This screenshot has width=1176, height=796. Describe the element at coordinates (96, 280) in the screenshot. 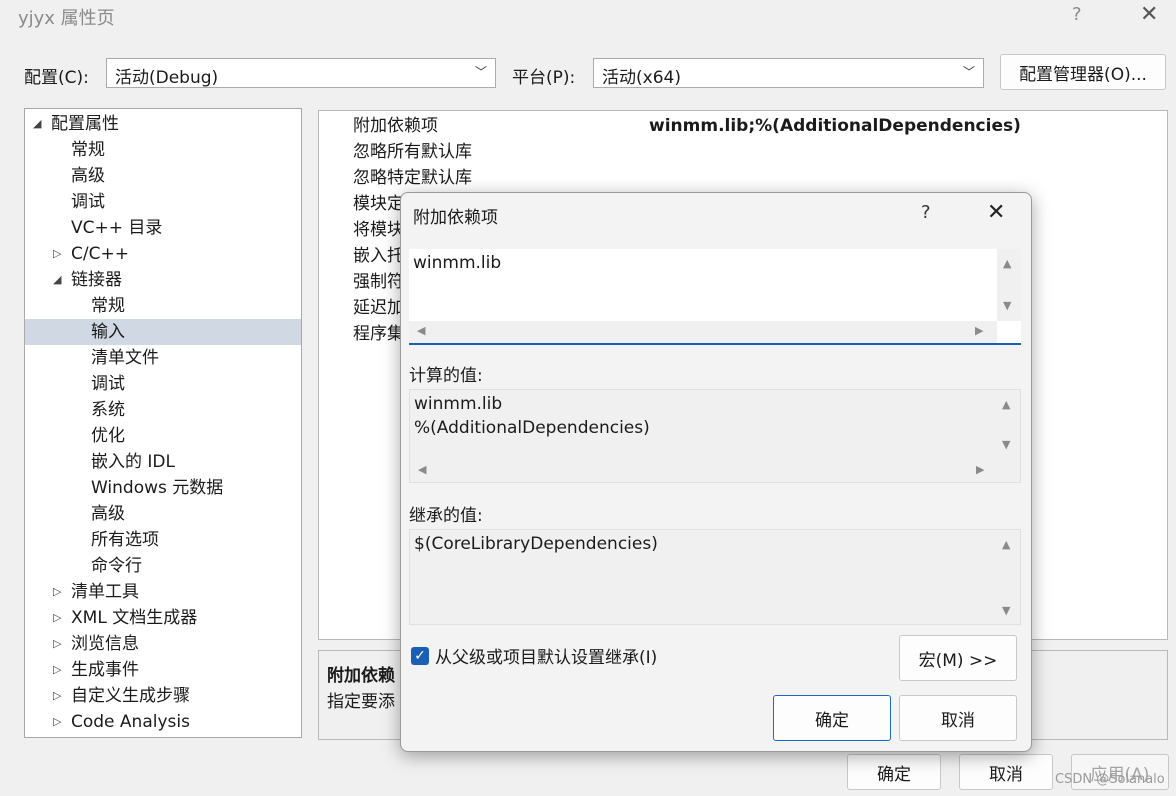

I see `tree-item-label: 链接器` at that location.